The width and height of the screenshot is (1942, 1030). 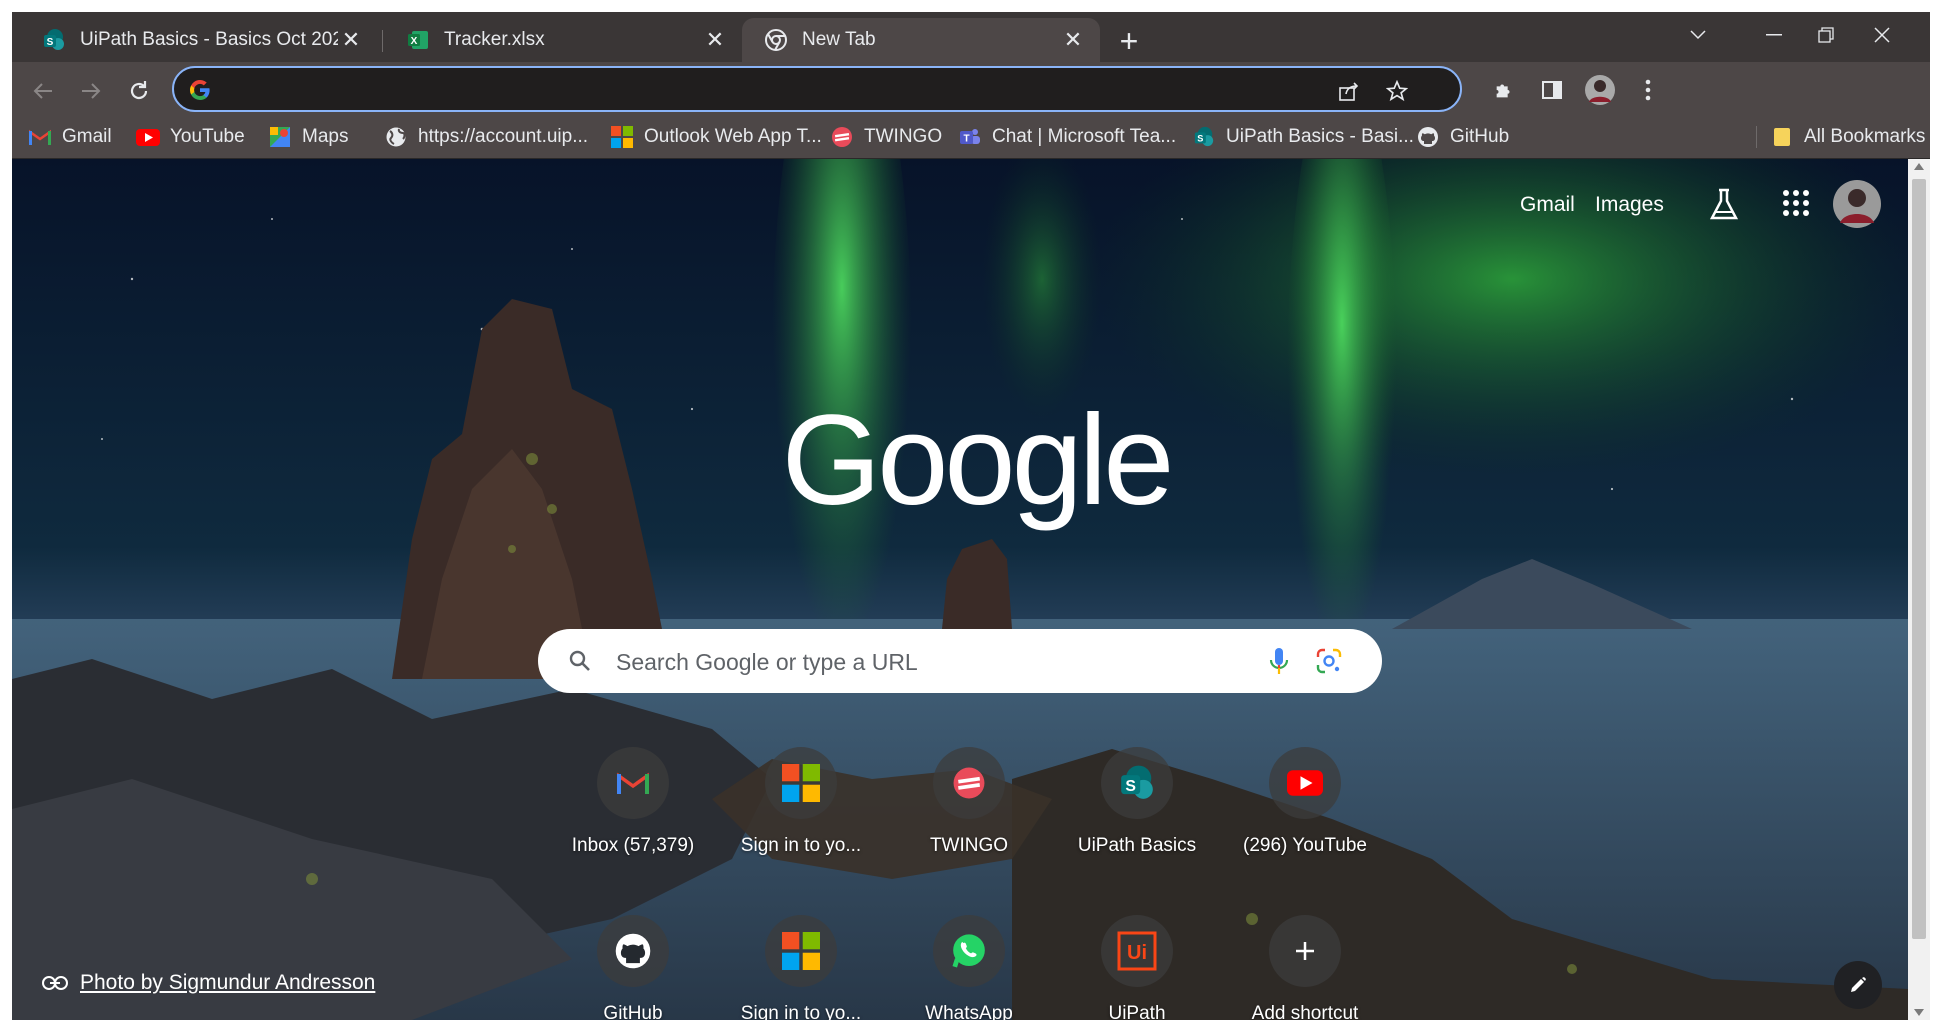 I want to click on shortcut-label: Inbox (57,379), so click(x=633, y=845).